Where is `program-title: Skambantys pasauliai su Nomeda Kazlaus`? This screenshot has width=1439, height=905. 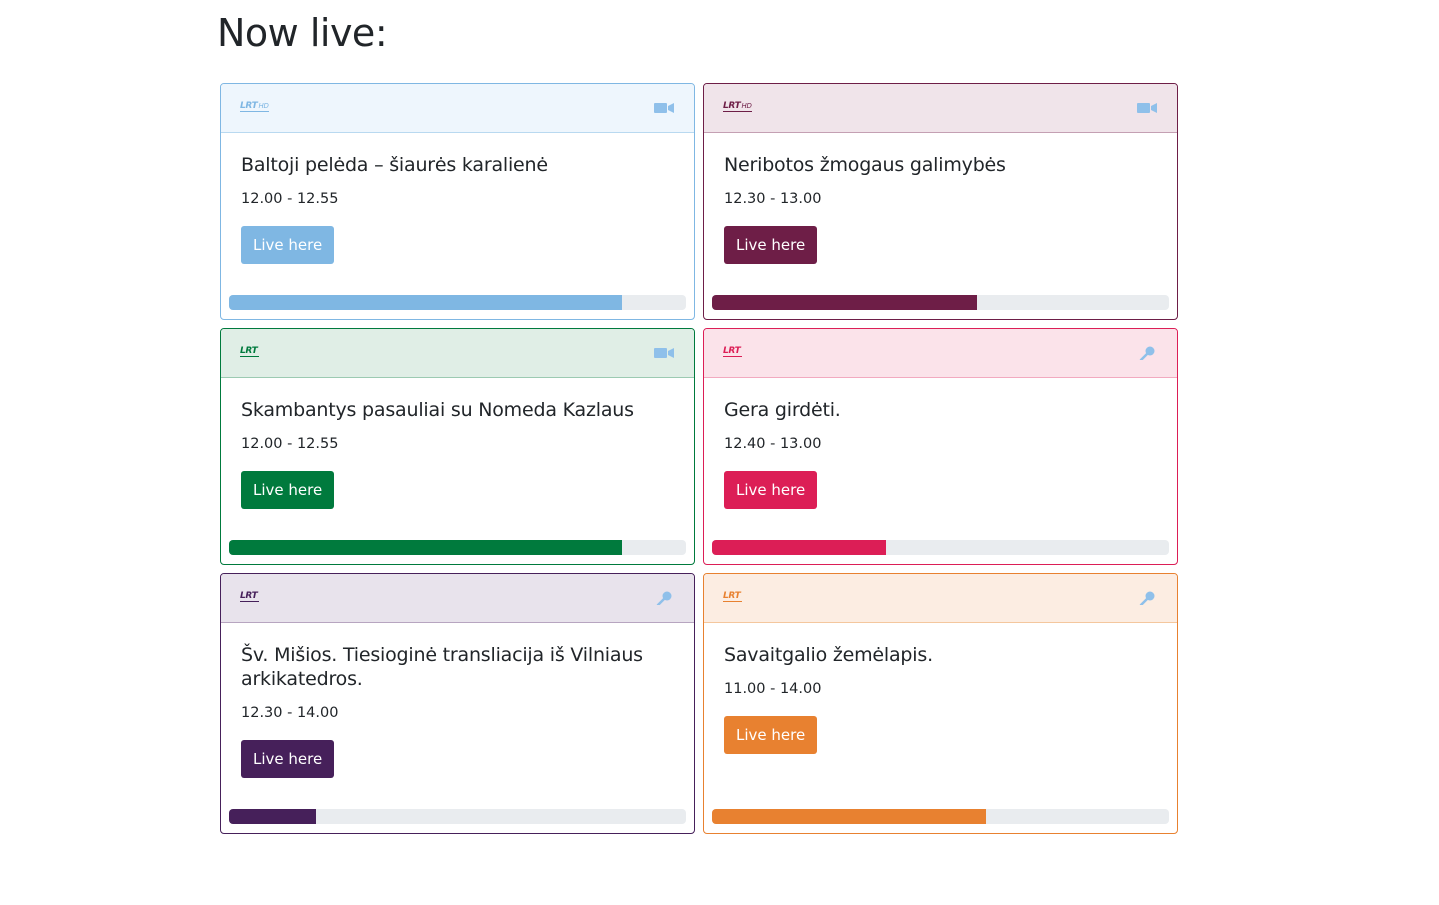 program-title: Skambantys pasauliai su Nomeda Kazlaus is located at coordinates (437, 410).